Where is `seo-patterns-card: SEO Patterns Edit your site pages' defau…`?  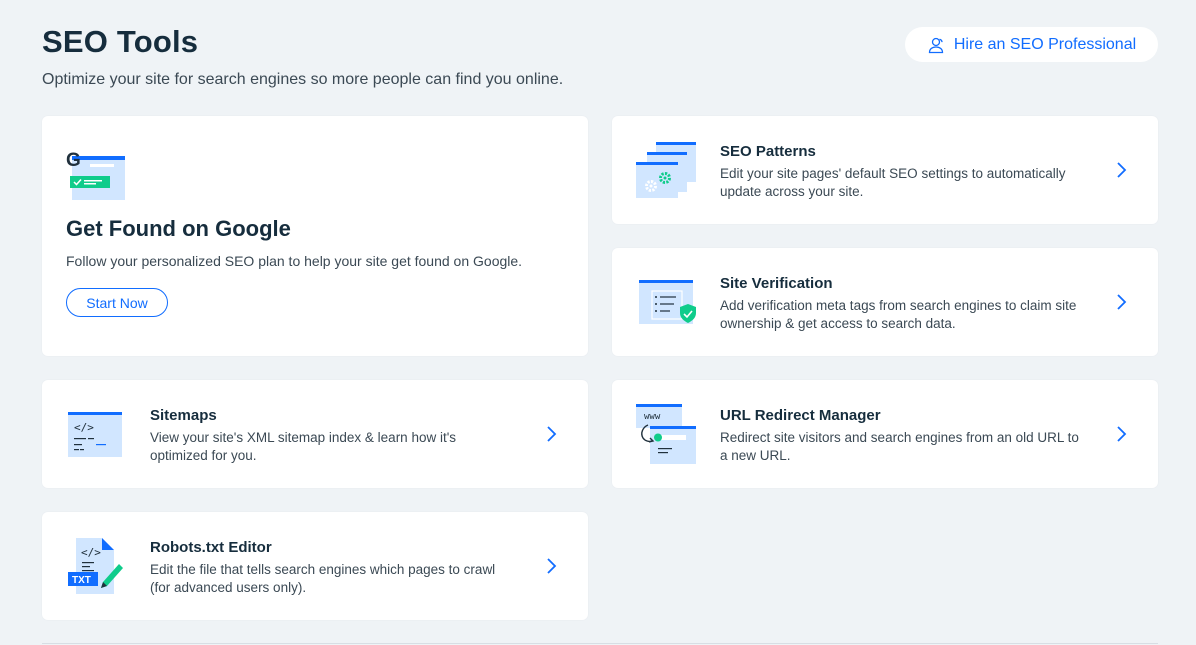
seo-patterns-card: SEO Patterns Edit your site pages' defau… is located at coordinates (885, 170).